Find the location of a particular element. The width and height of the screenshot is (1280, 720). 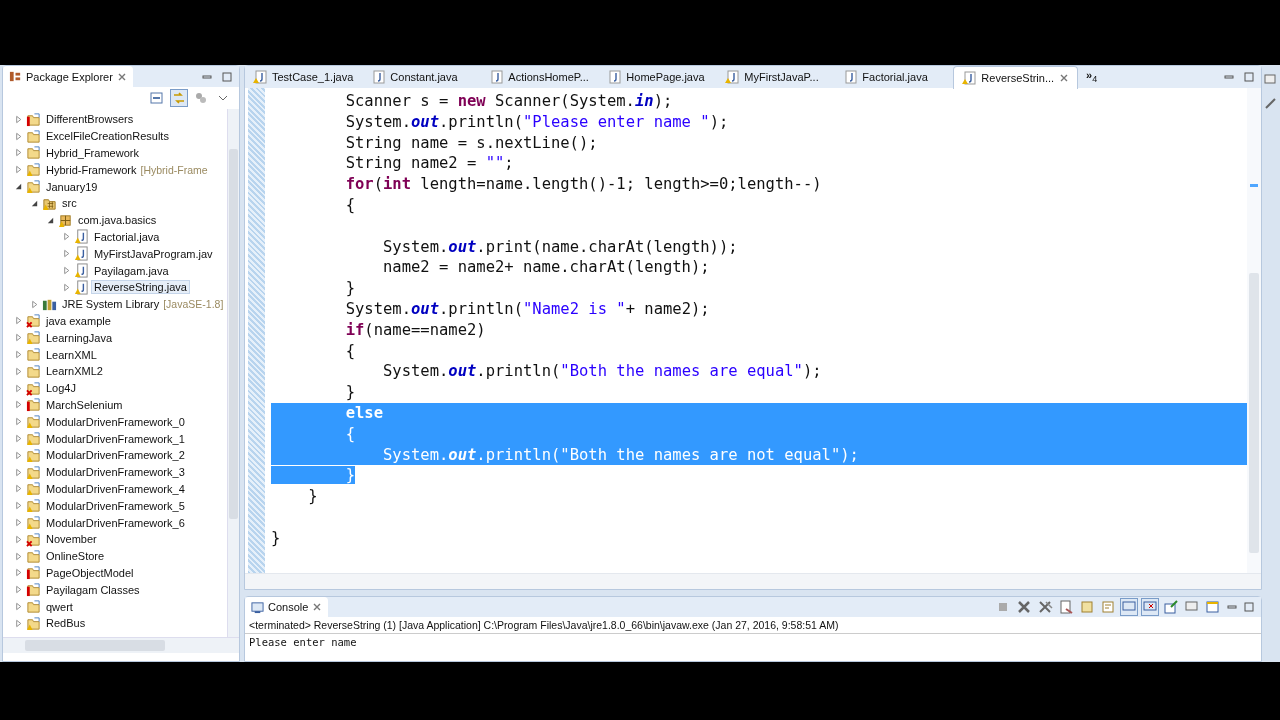

editor-tab: Constant.java is located at coordinates (421, 77).